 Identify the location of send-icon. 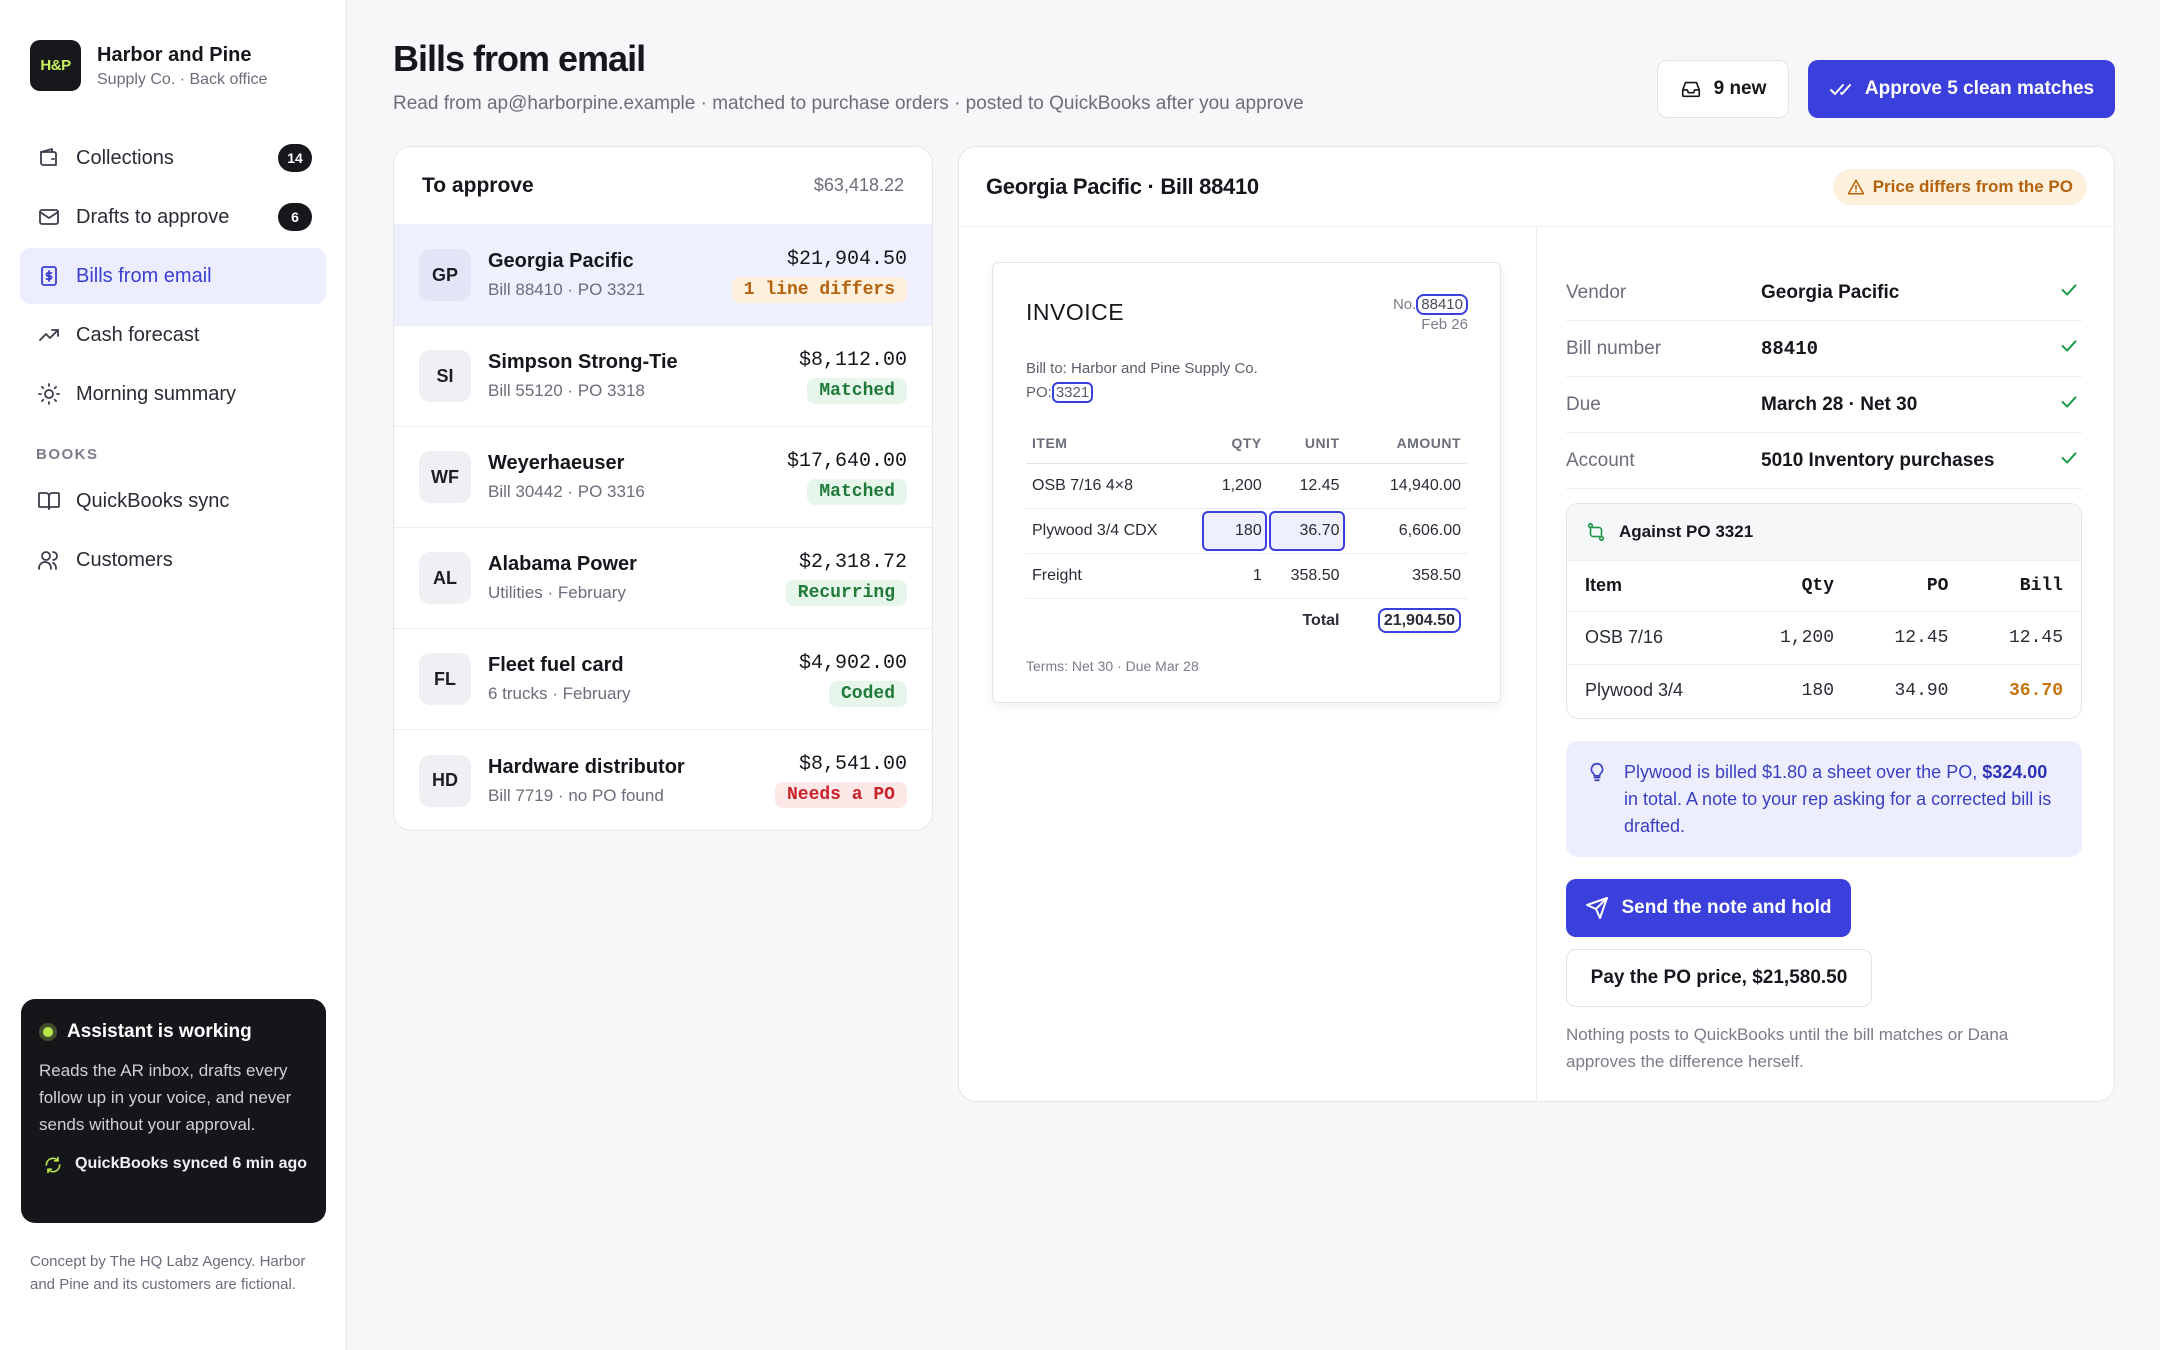
(1597, 908).